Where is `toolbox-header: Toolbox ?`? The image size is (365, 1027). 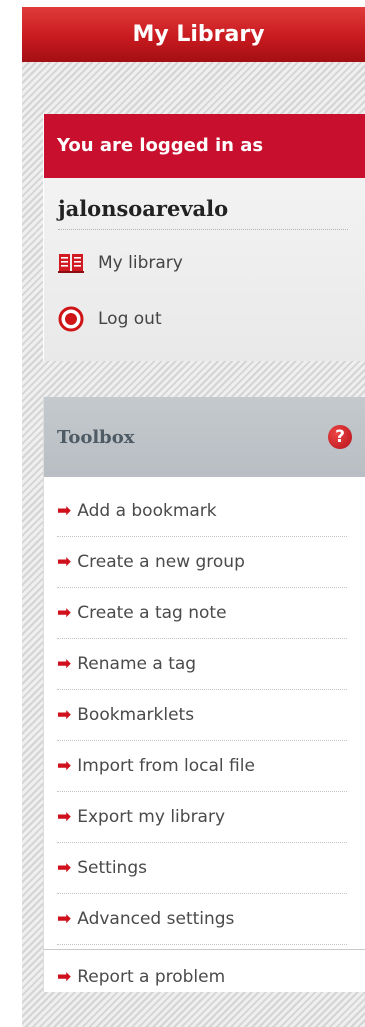 toolbox-header: Toolbox ? is located at coordinates (204, 437).